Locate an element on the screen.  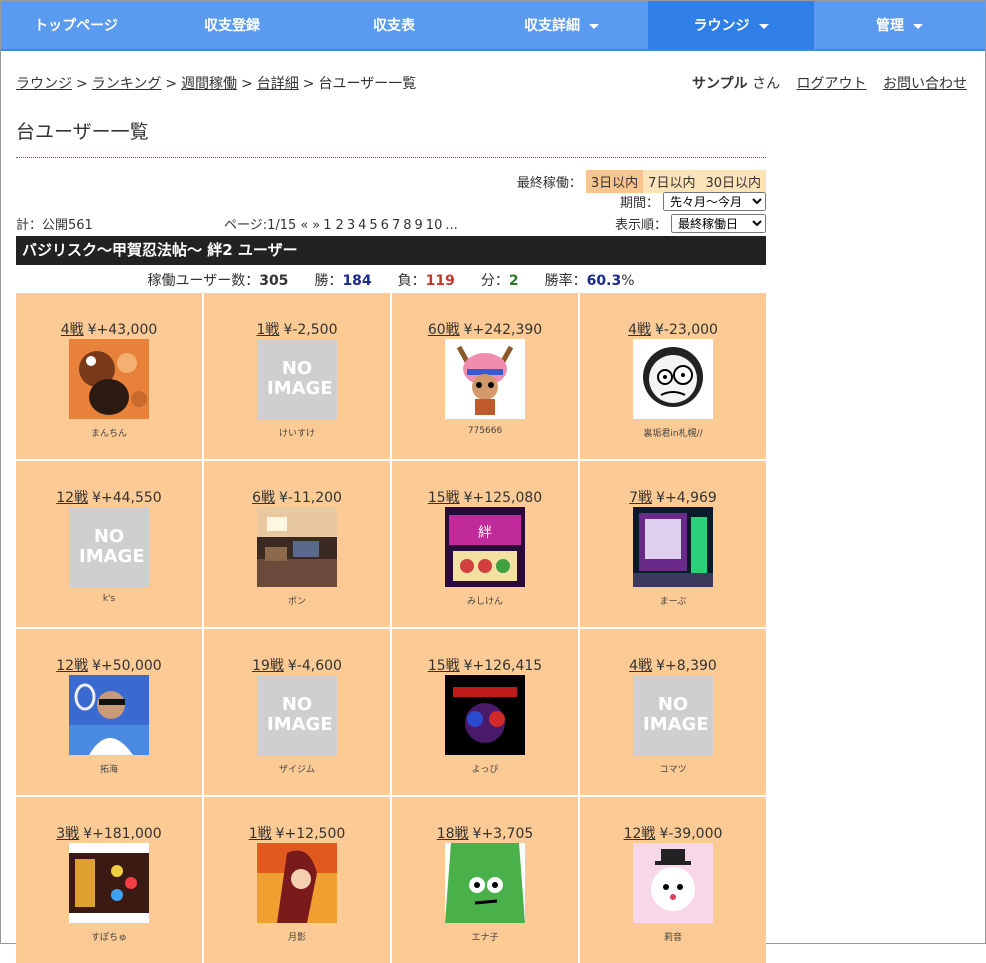
page-link: 10 is located at coordinates (434, 225).